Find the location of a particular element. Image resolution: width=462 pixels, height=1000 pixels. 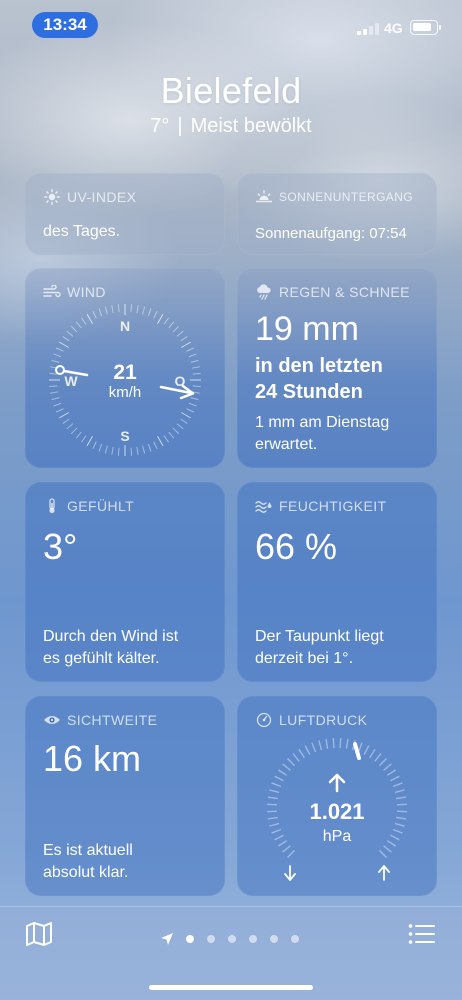

map-button is located at coordinates (40, 935).